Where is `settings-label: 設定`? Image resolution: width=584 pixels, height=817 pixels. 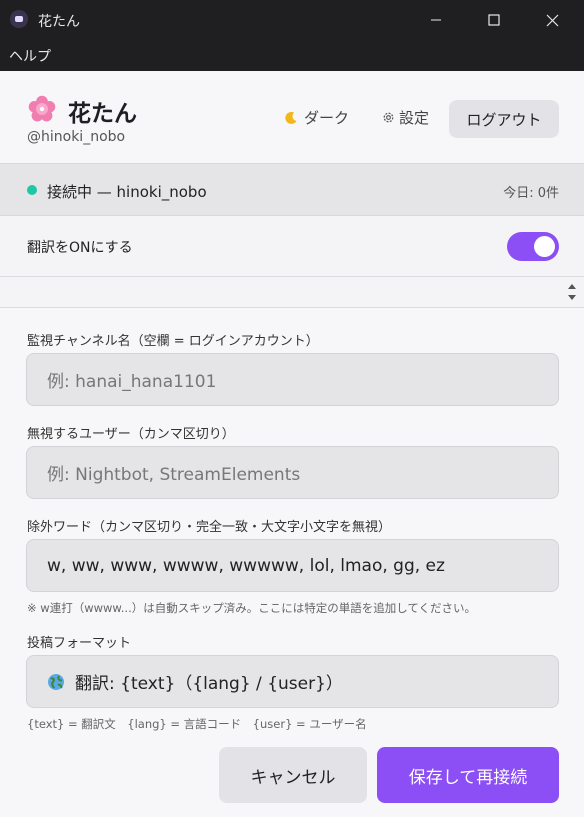
settings-label: 設定 is located at coordinates (414, 118).